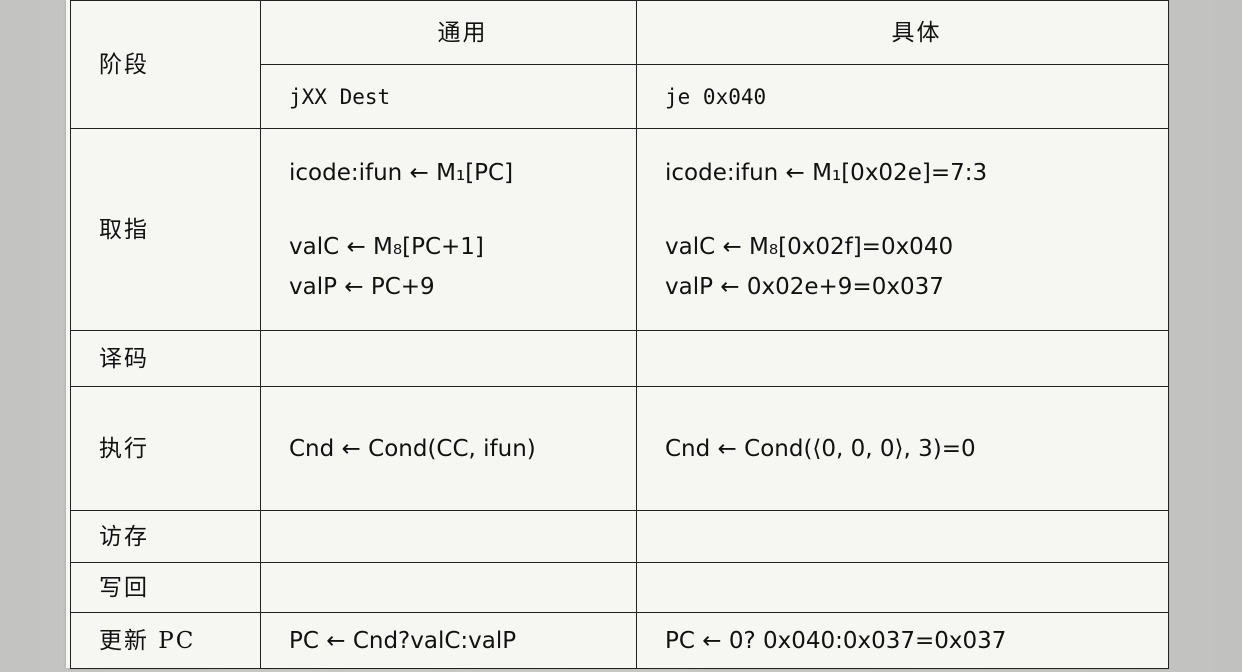 This screenshot has height=672, width=1242. Describe the element at coordinates (448, 32) in the screenshot. I see `general-column-header: 通用` at that location.